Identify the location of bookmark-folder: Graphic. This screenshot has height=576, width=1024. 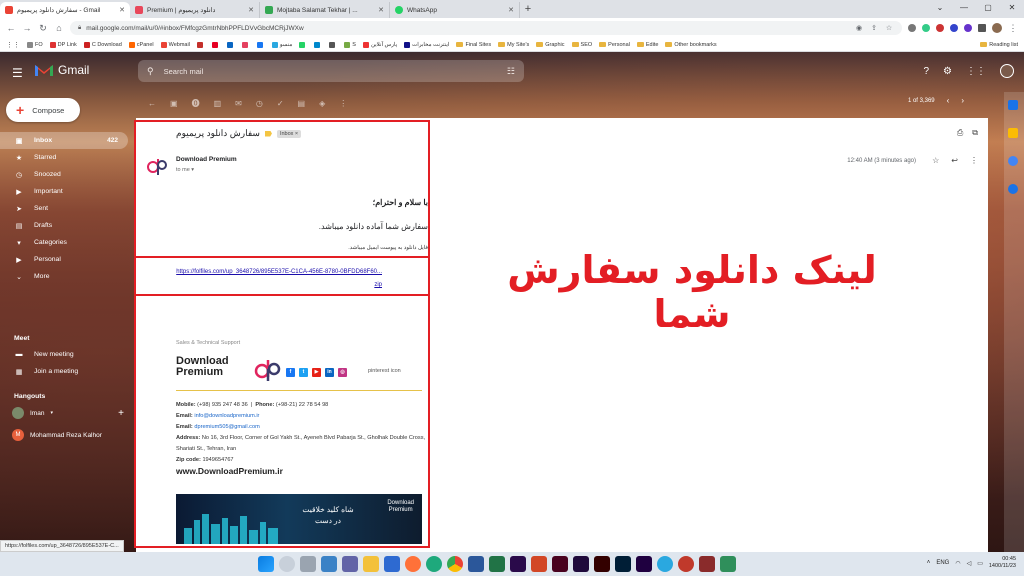
(550, 45).